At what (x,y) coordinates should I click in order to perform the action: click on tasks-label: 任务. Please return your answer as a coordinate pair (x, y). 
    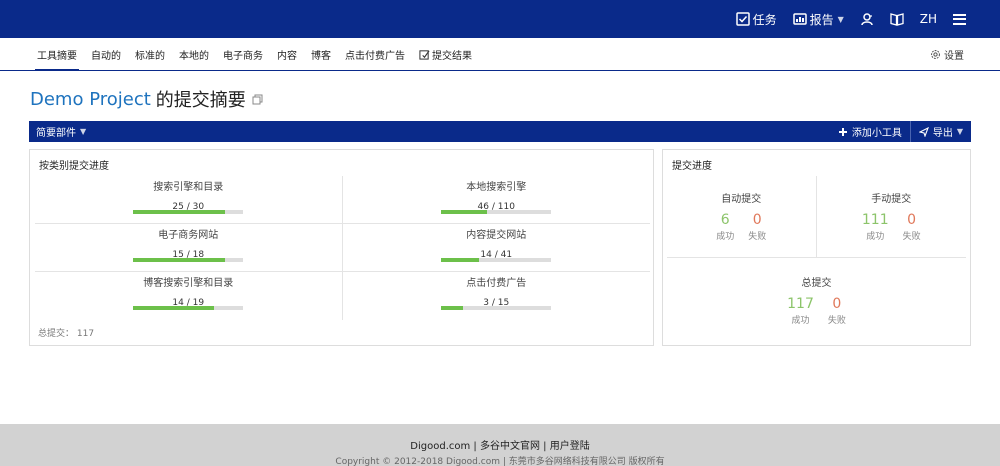
    Looking at the image, I should click on (764, 19).